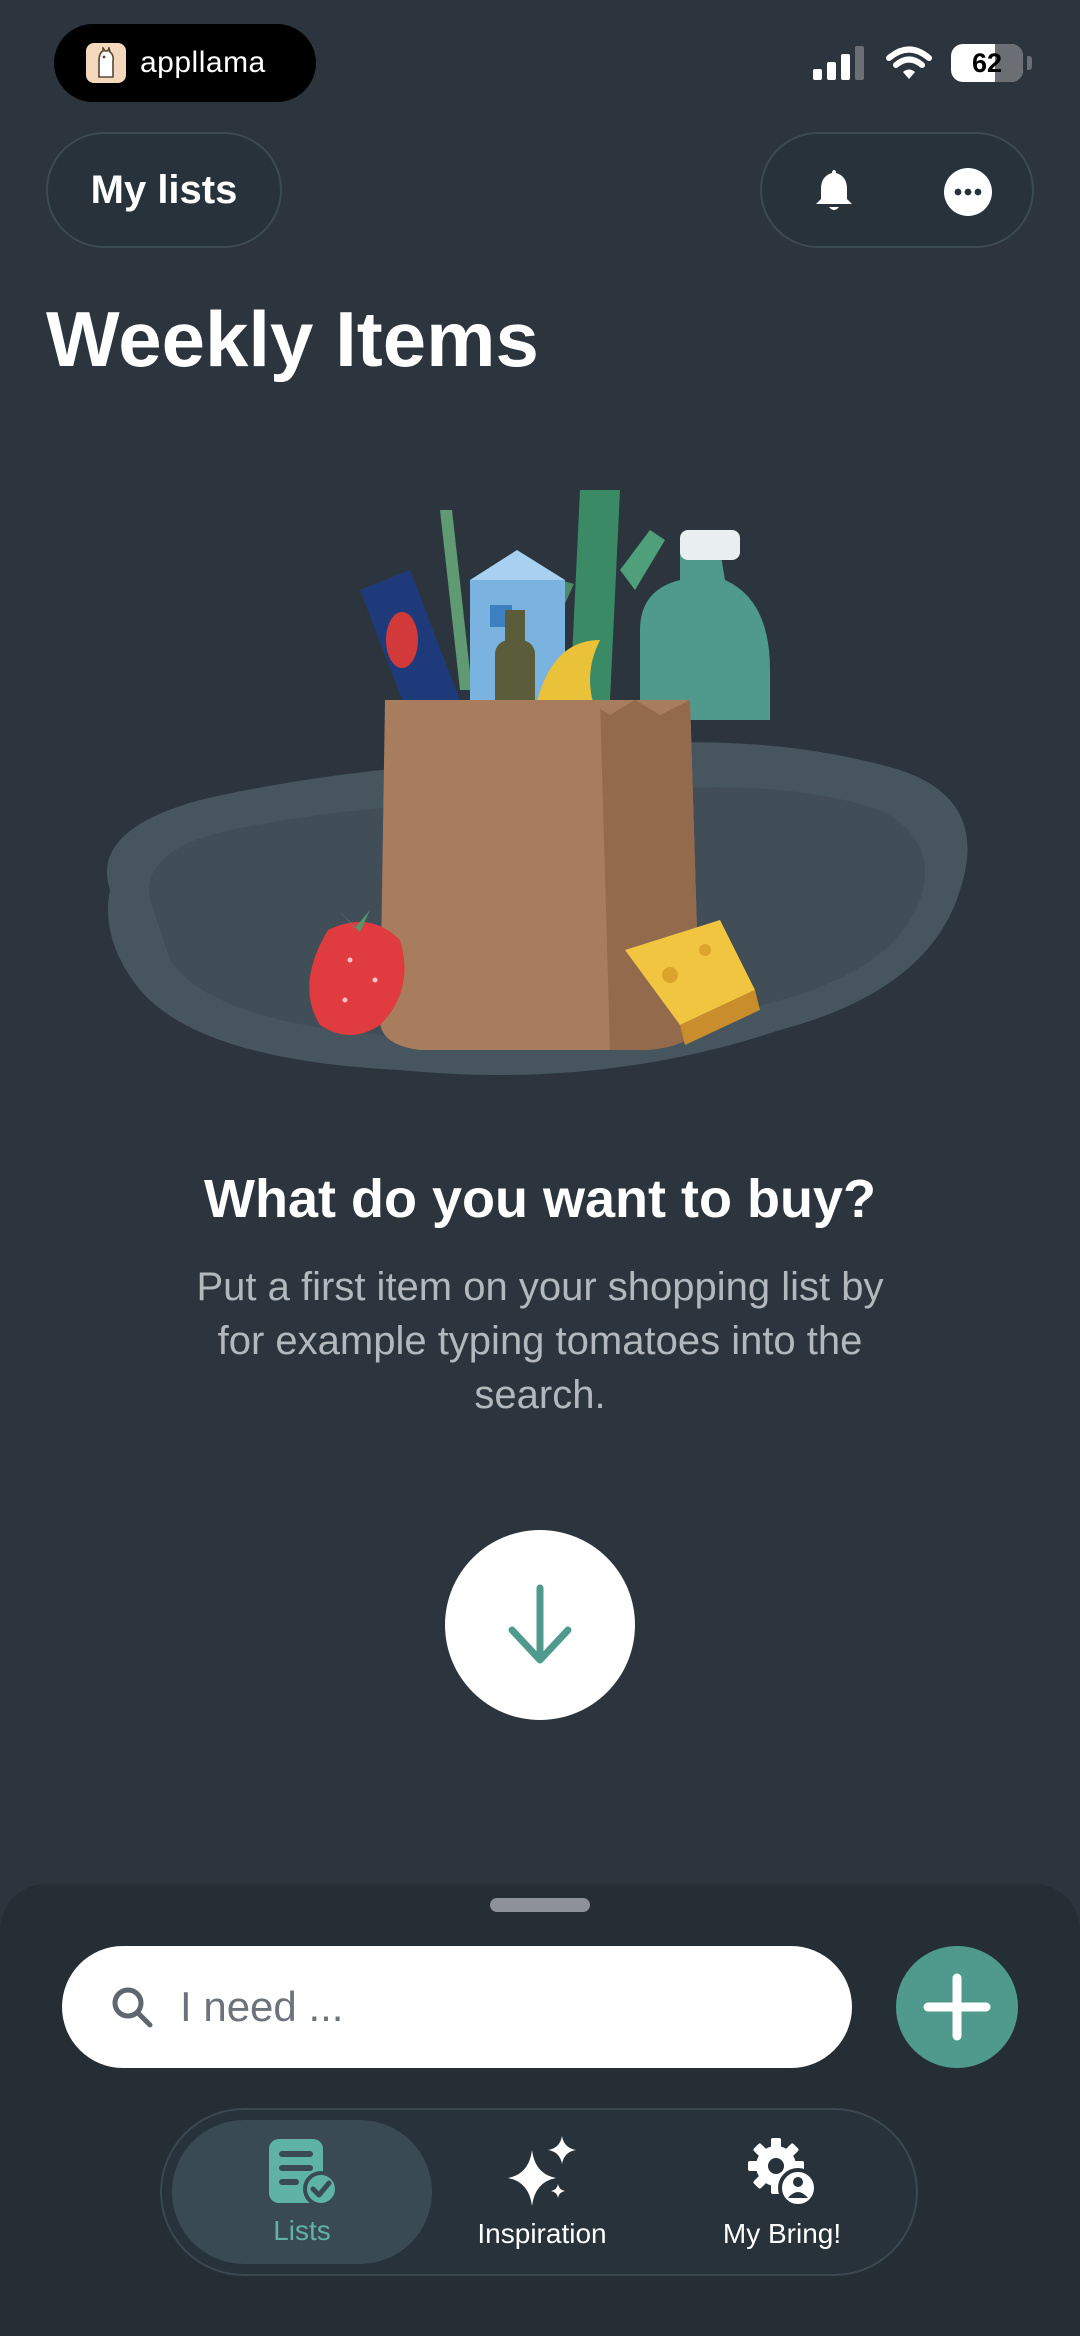  What do you see at coordinates (838, 63) in the screenshot?
I see `signal-icon` at bounding box center [838, 63].